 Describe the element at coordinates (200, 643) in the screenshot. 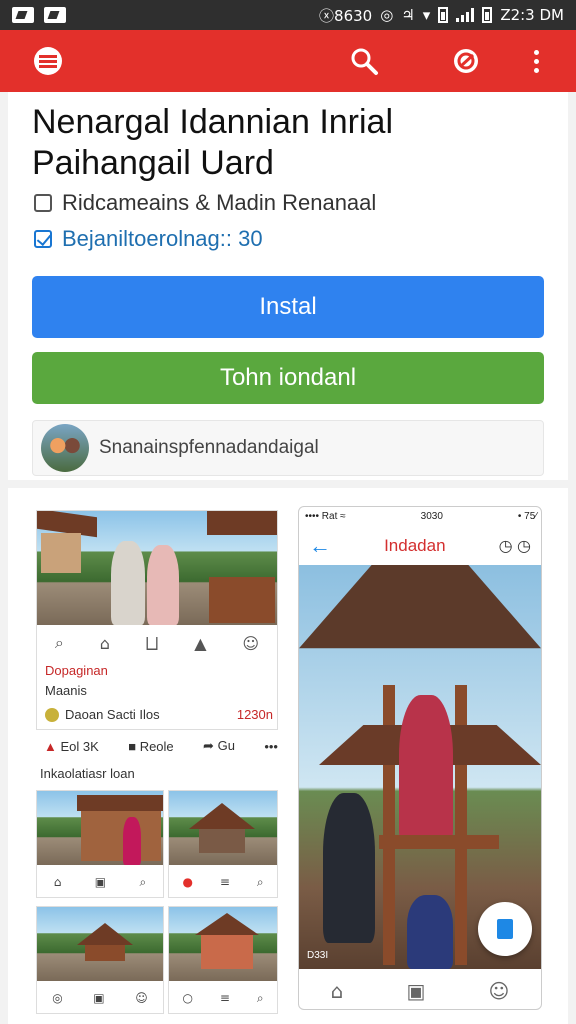

I see `bell-icon: ▲` at that location.